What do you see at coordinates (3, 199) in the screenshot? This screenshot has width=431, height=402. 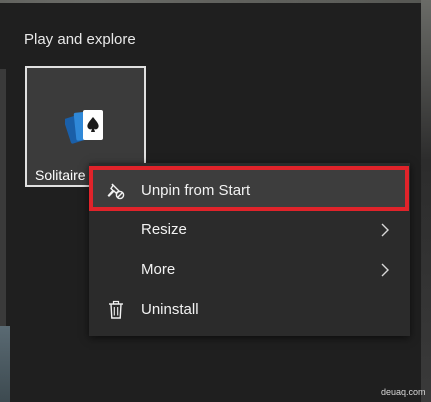 I see `tile-column-edge` at bounding box center [3, 199].